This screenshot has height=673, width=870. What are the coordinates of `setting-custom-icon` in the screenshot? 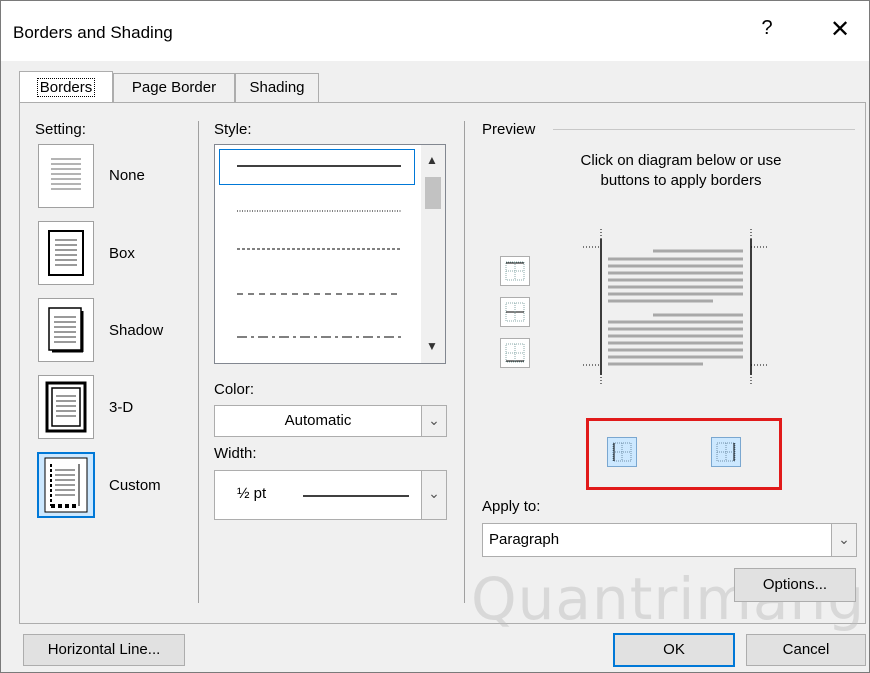 It's located at (66, 485).